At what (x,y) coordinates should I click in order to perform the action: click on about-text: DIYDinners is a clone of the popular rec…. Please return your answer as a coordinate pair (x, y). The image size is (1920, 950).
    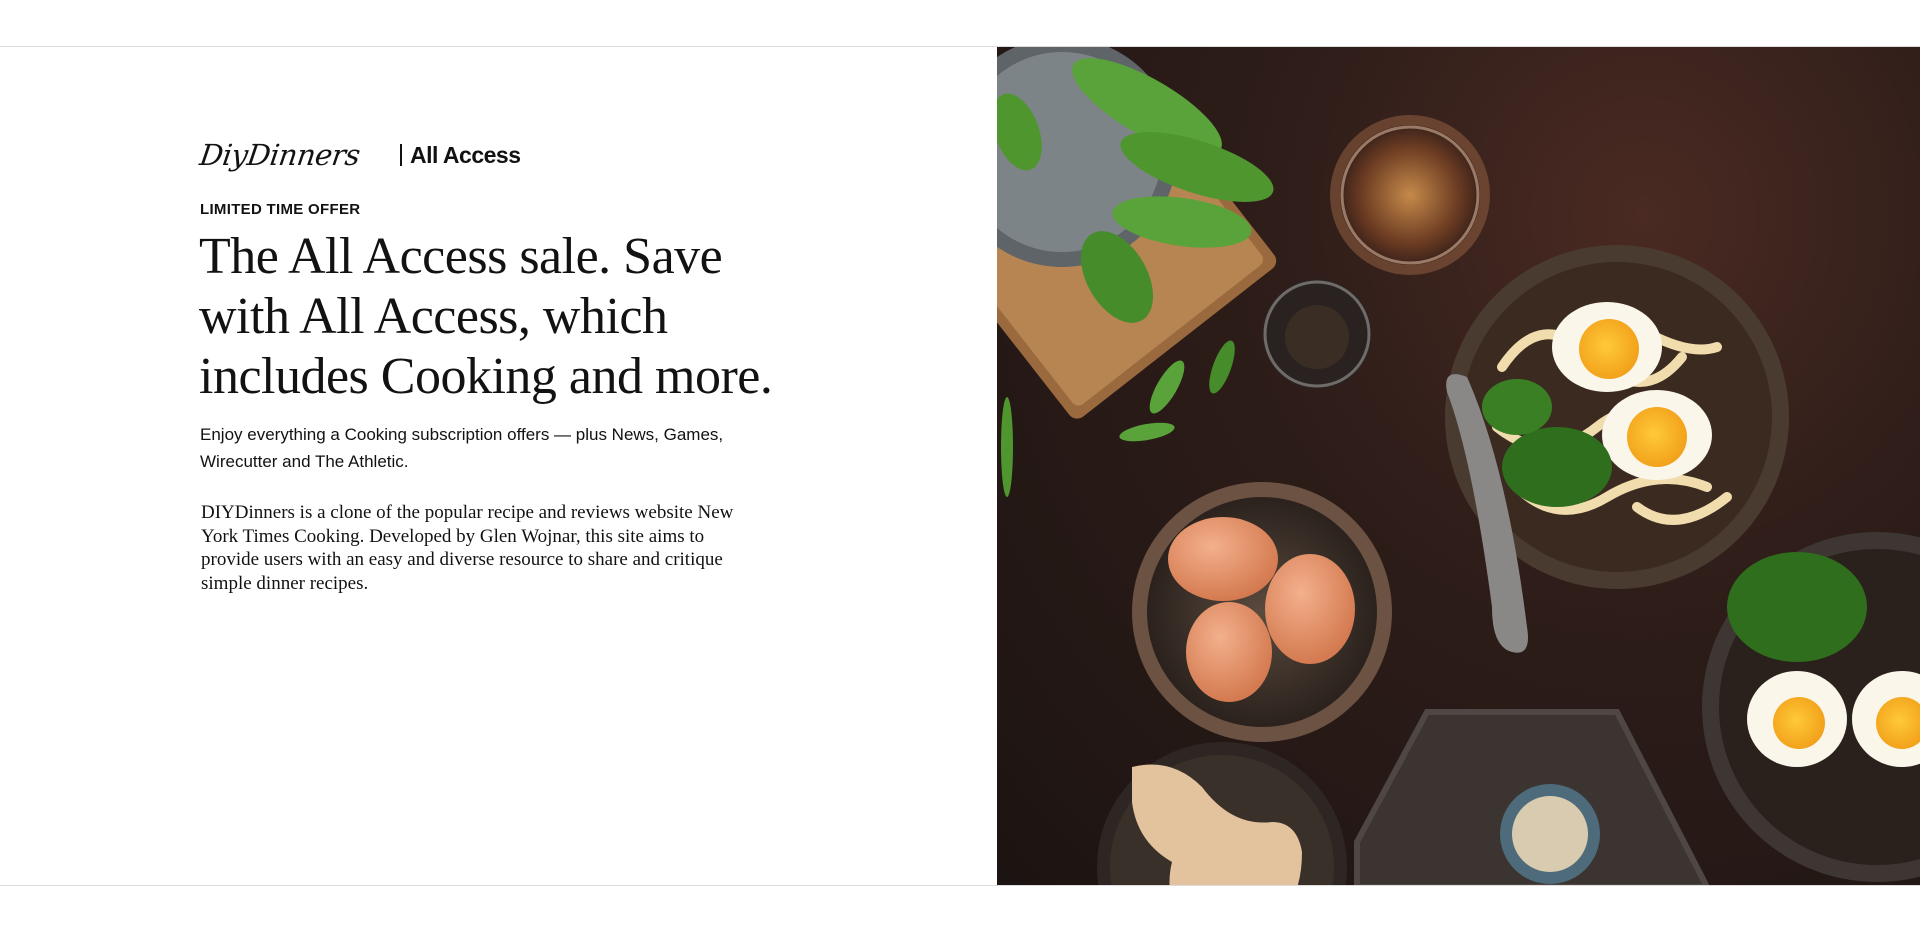
    Looking at the image, I should click on (467, 548).